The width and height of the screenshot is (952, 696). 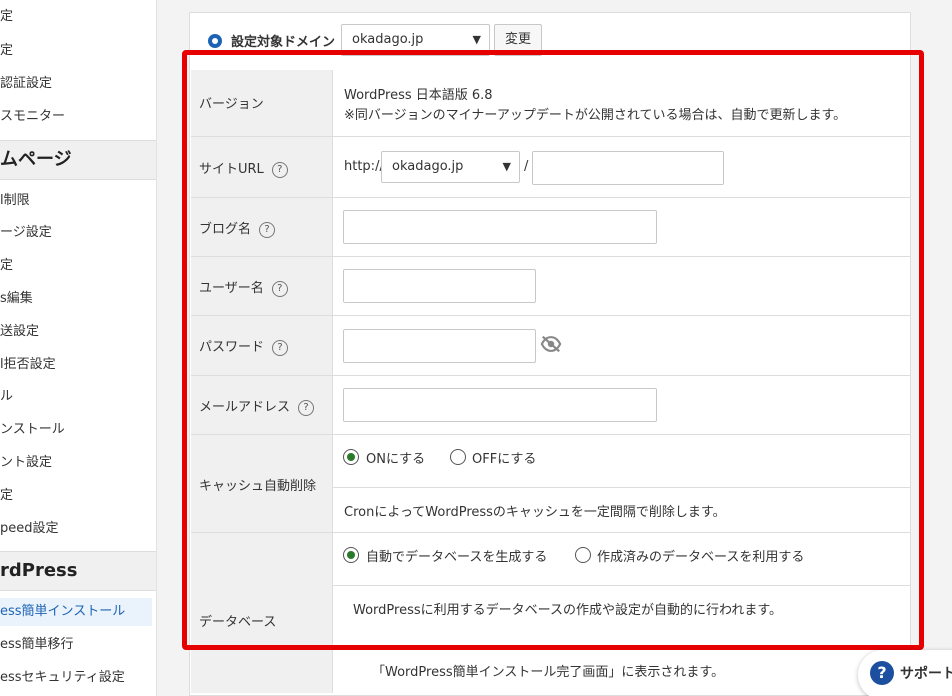 What do you see at coordinates (526, 166) in the screenshot?
I see `url-slash: /` at bounding box center [526, 166].